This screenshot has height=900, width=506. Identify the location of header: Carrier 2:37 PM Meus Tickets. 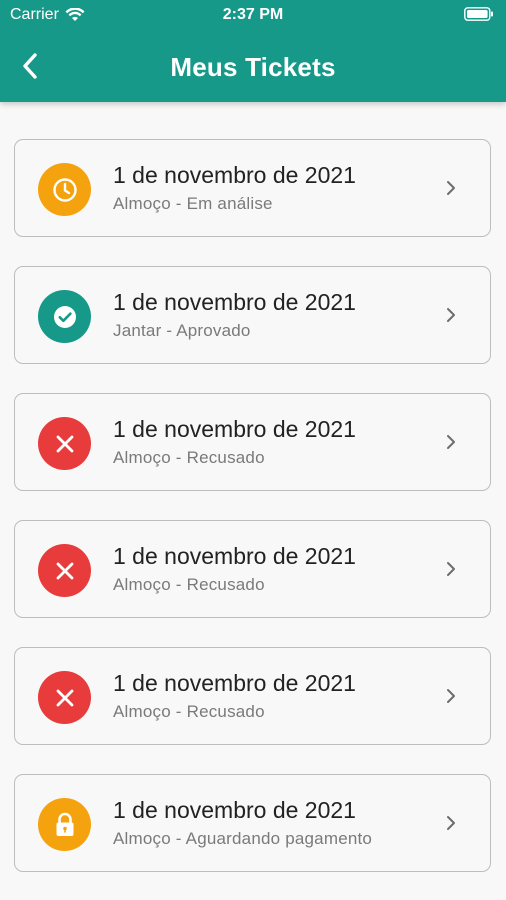
(253, 51).